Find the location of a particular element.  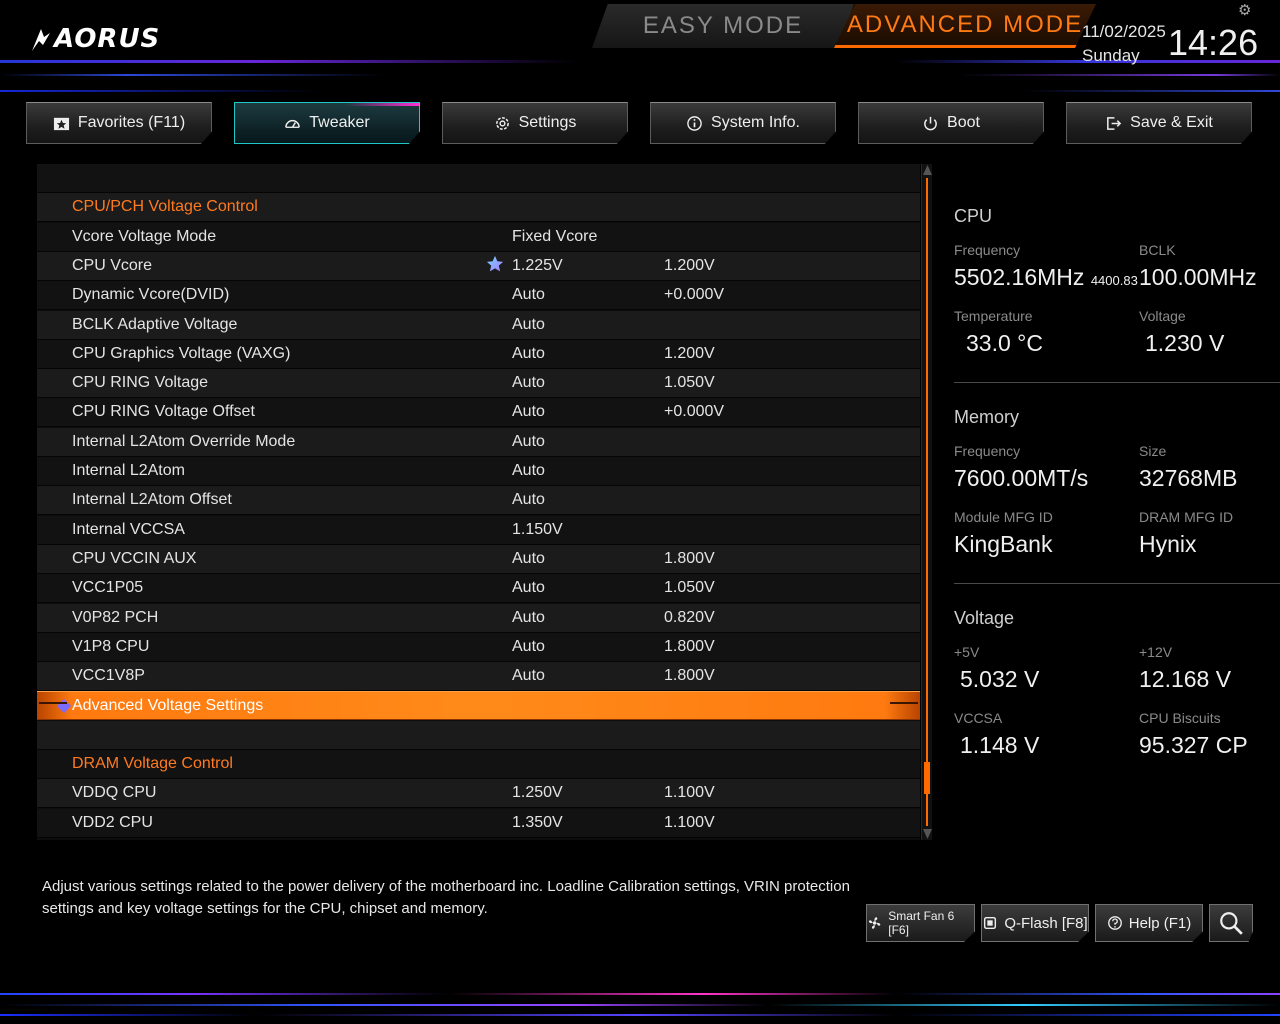

tab-settings: Settings is located at coordinates (535, 123).